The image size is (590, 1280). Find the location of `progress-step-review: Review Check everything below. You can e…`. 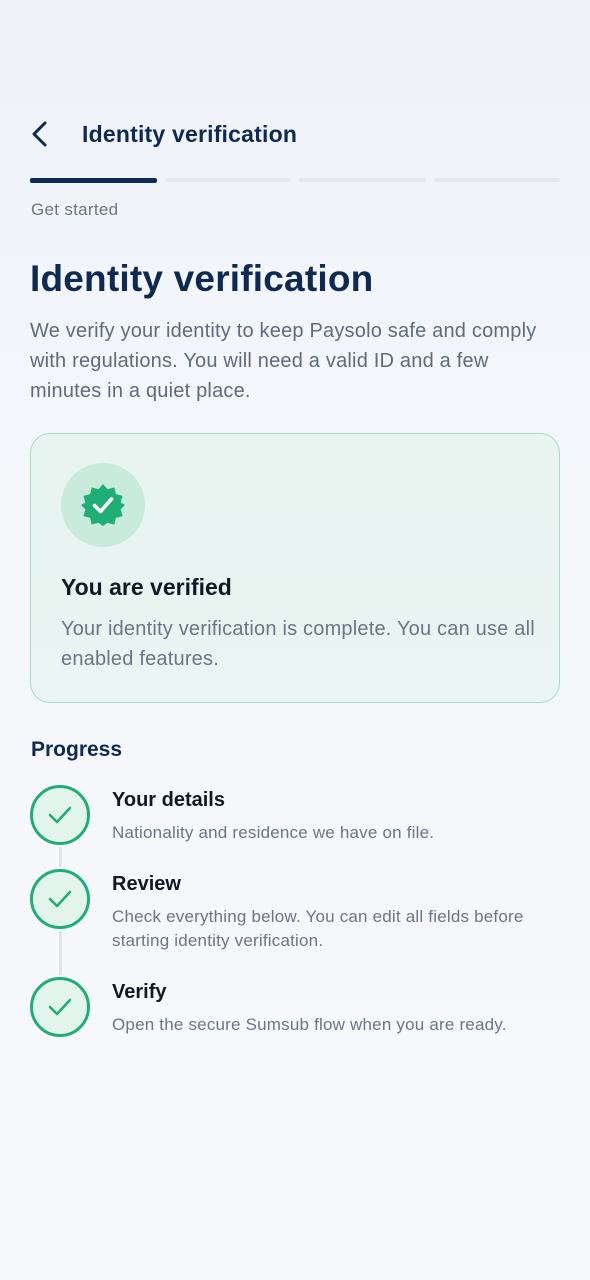

progress-step-review: Review Check everything below. You can e… is located at coordinates (290, 909).